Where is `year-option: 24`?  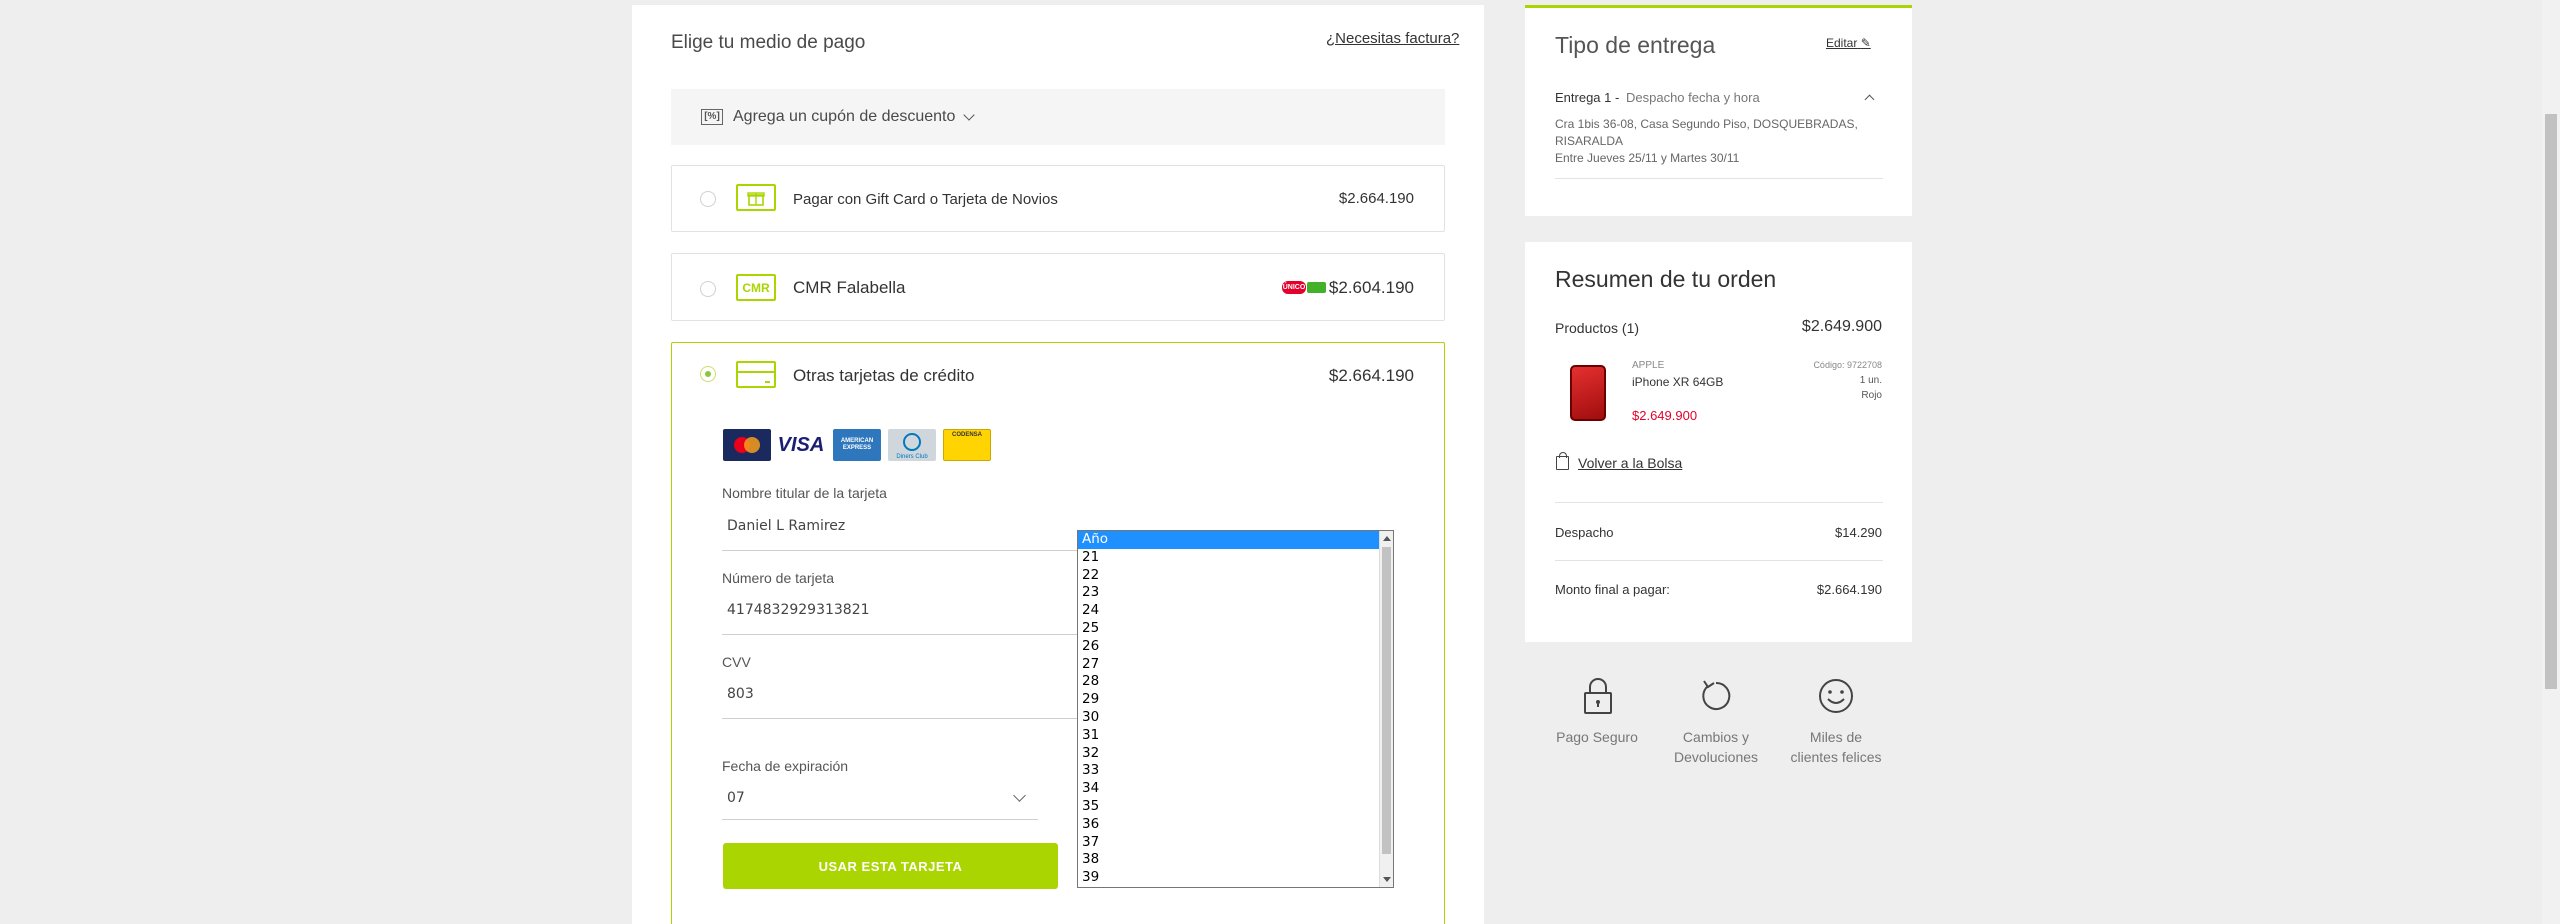
year-option: 24 is located at coordinates (1235, 611).